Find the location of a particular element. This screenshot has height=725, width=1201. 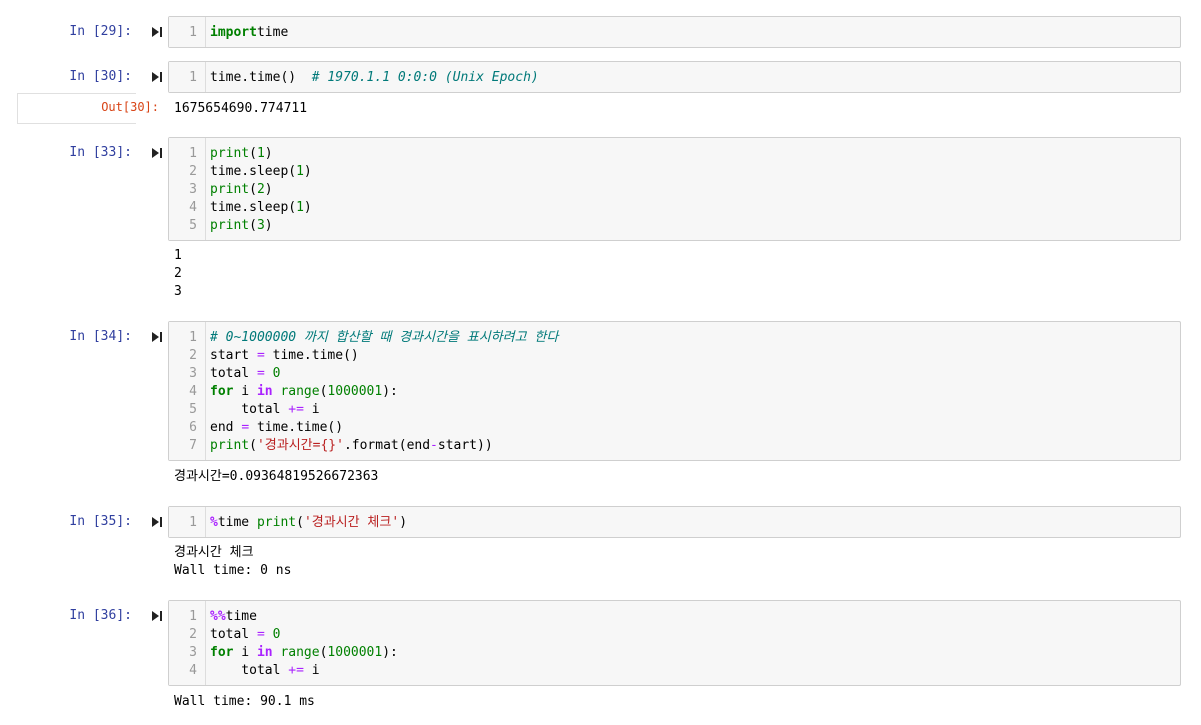

code-text: end = time.time() is located at coordinates (276, 428).